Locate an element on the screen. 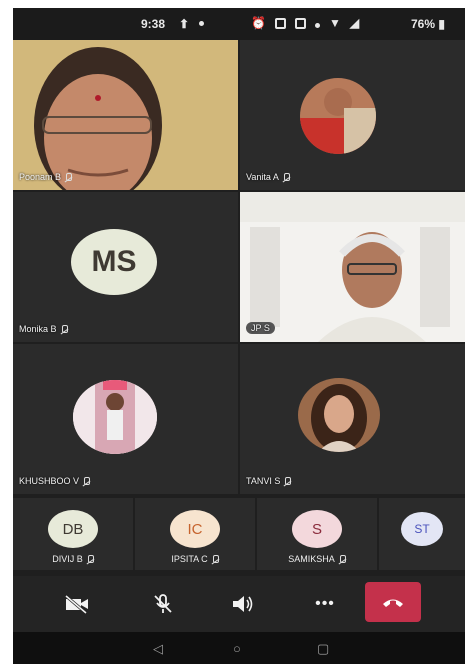  notification-dot-icon is located at coordinates (202, 23).